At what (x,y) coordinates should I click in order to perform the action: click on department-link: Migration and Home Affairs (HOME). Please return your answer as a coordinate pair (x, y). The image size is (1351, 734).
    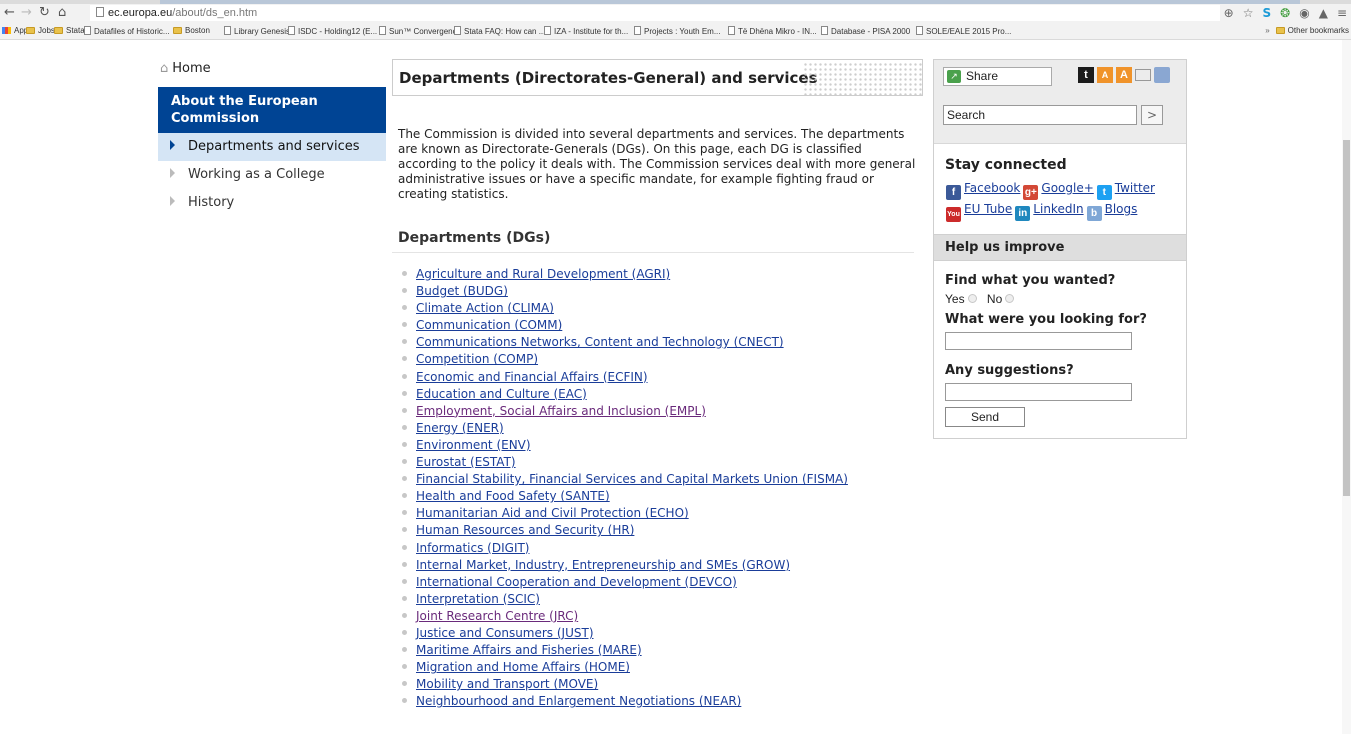
    Looking at the image, I should click on (523, 667).